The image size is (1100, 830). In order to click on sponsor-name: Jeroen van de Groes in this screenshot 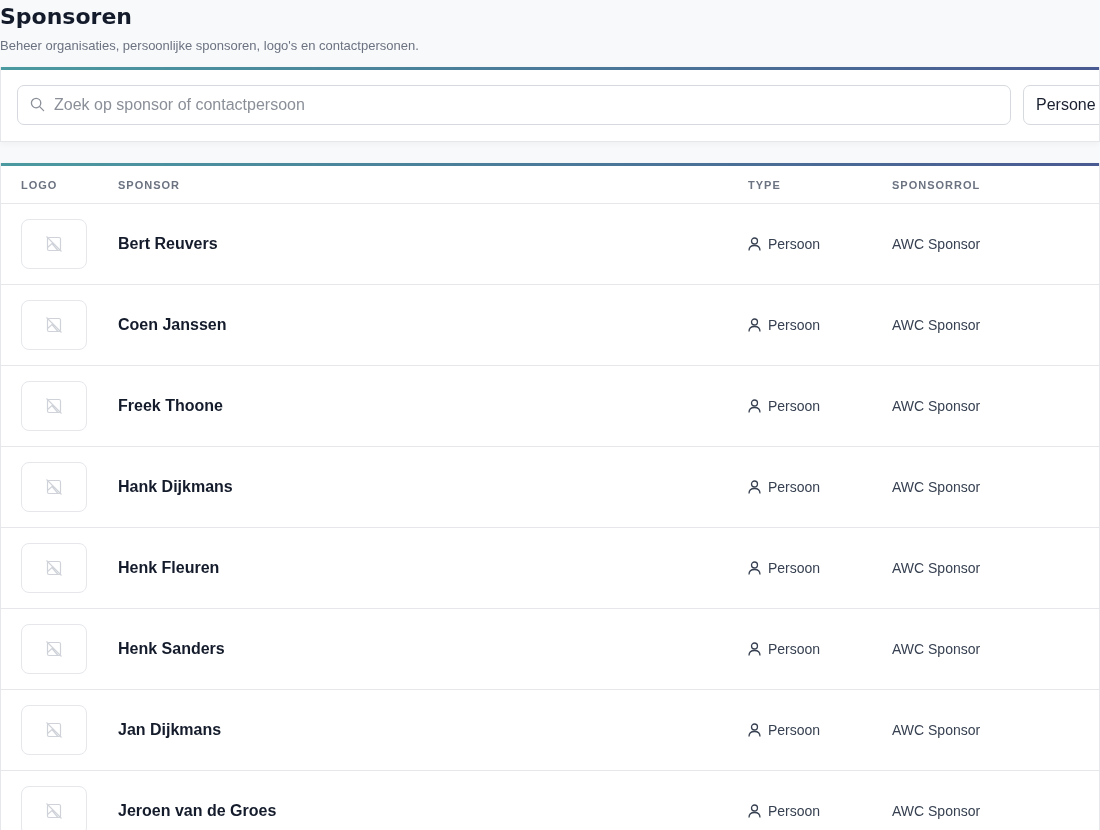, I will do `click(197, 811)`.